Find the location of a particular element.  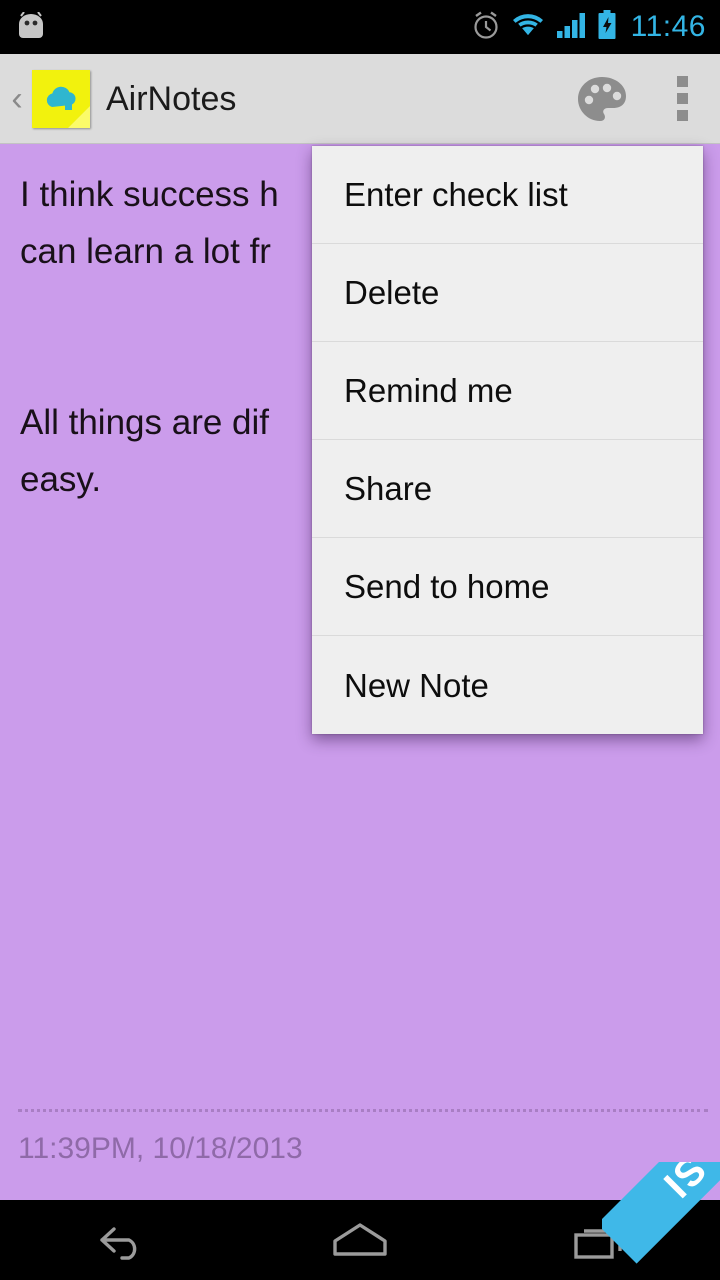

overflow-menu-icon is located at coordinates (682, 99).